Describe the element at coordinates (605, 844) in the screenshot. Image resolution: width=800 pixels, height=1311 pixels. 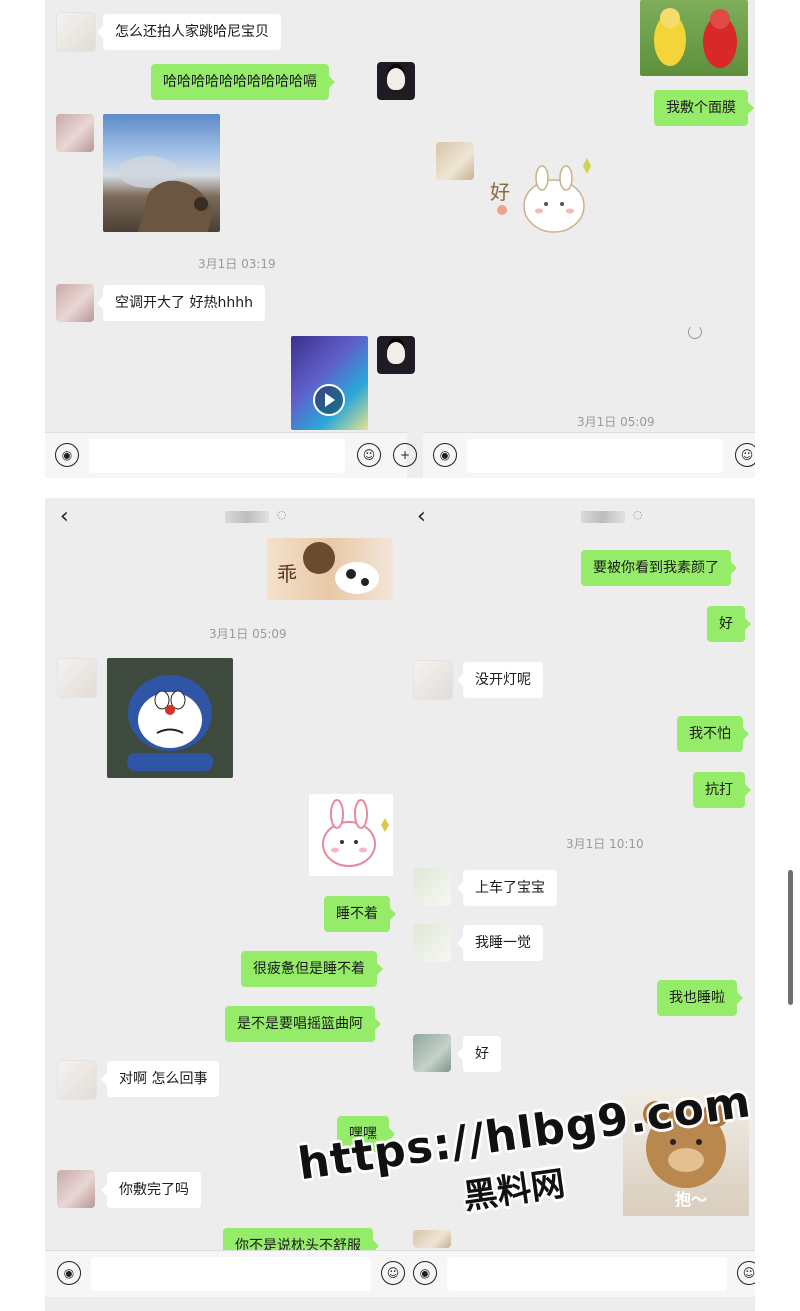
I see `timestamp: 3月1日 10:10` at that location.